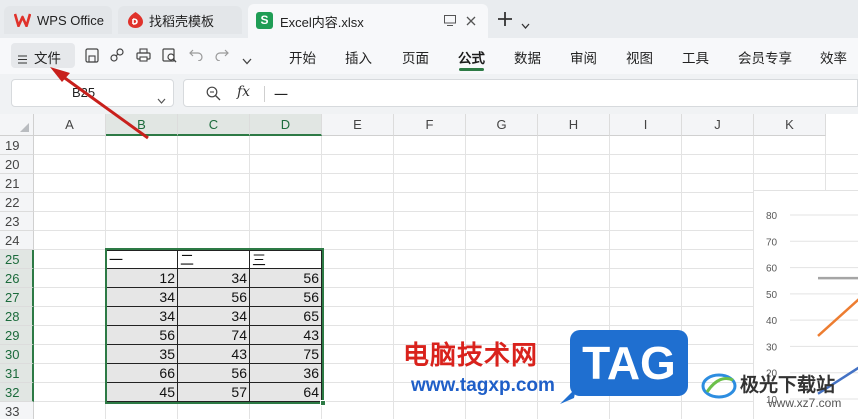  What do you see at coordinates (805, 403) in the screenshot?
I see `watermark-logo-url: www.xz7.com` at bounding box center [805, 403].